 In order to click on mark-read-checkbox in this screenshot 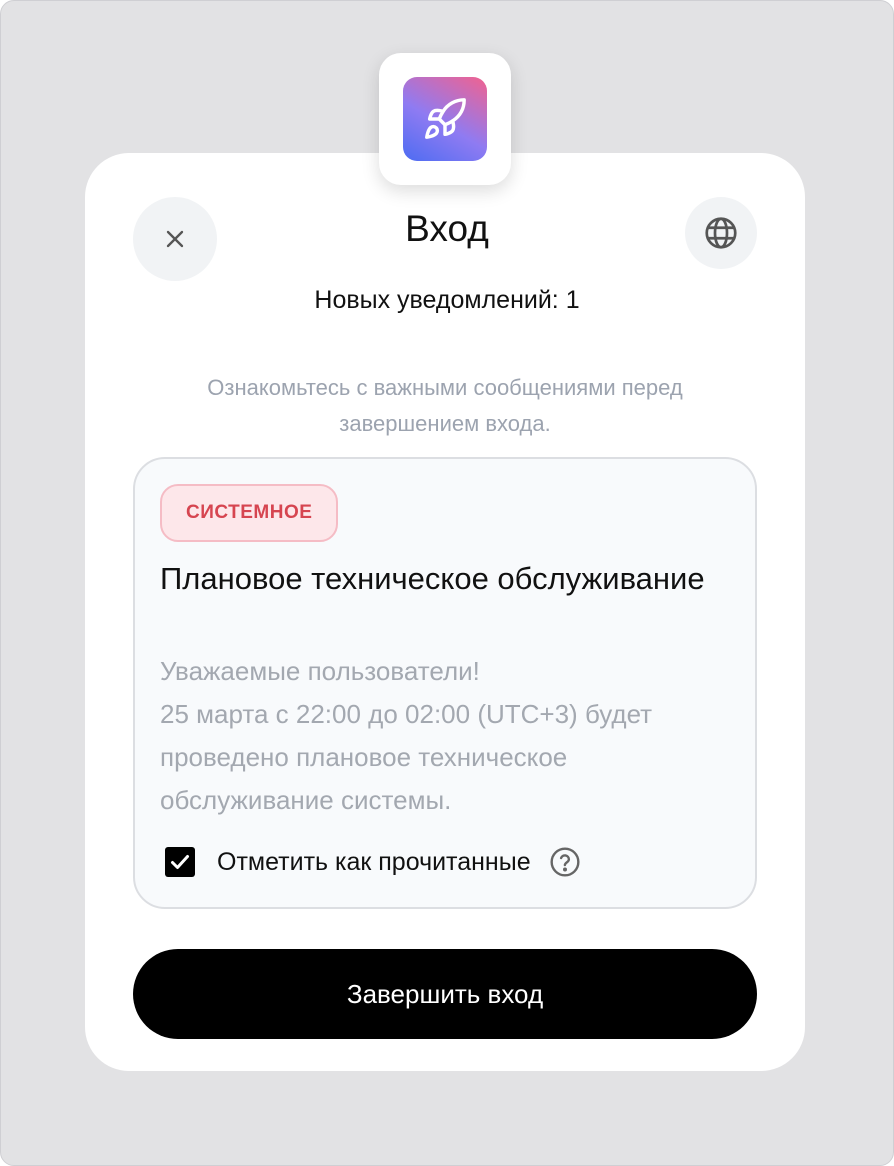, I will do `click(180, 862)`.